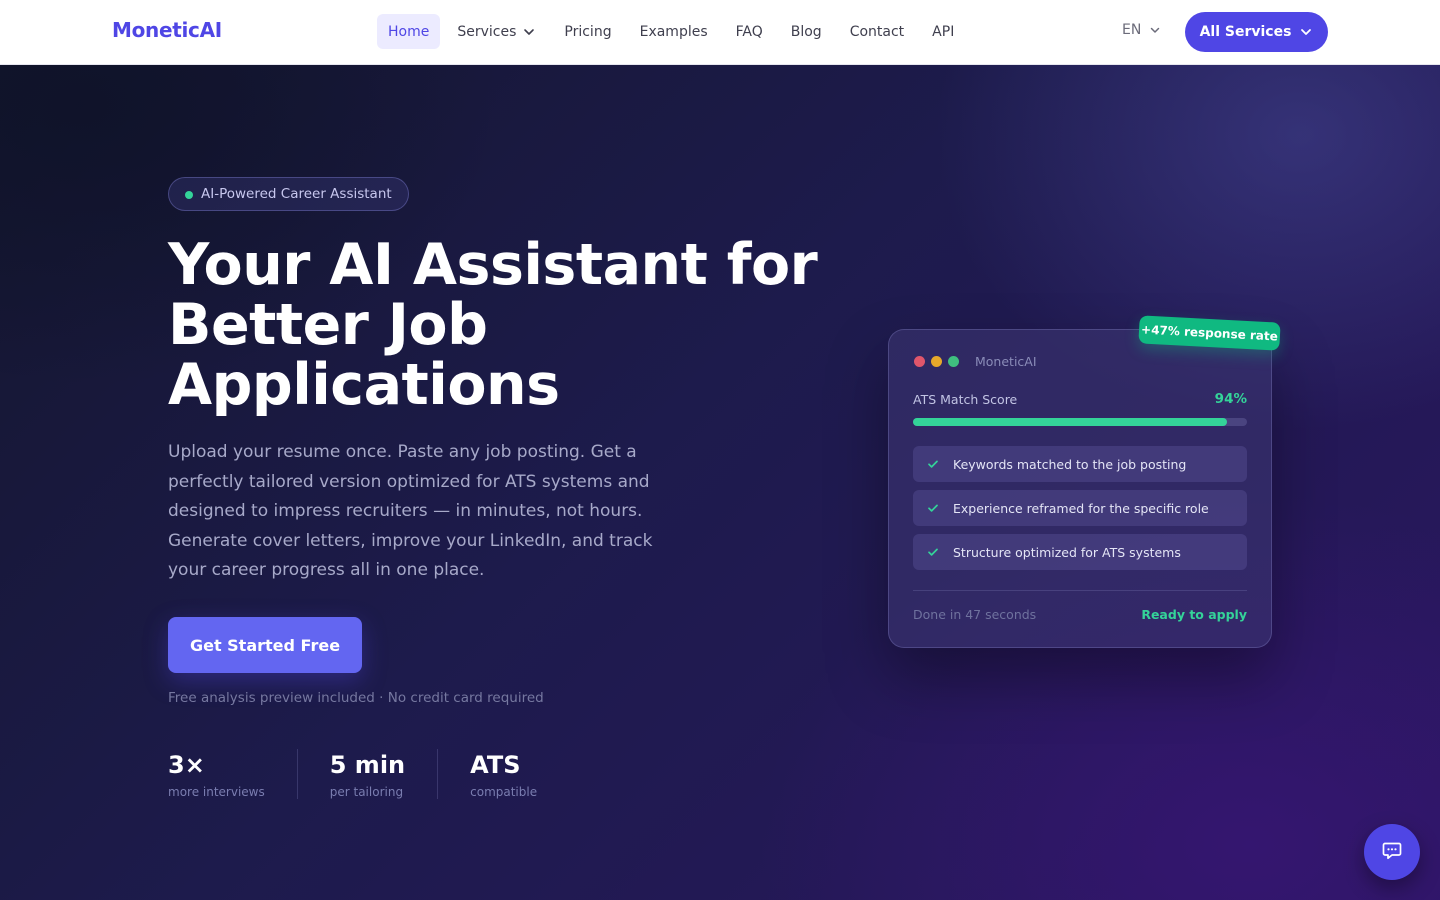  Describe the element at coordinates (1006, 361) in the screenshot. I see `card-title: MoneticAI` at that location.